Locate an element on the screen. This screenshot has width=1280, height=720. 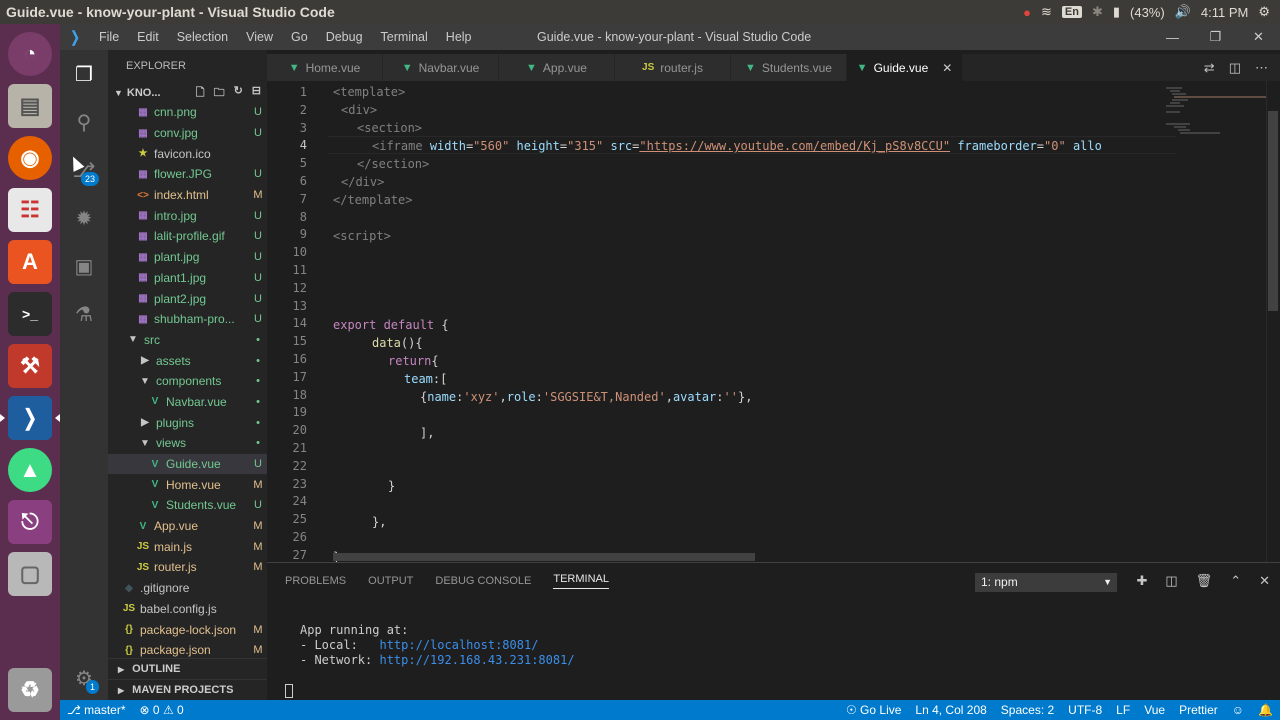
minimize-icon: — is located at coordinates (1172, 37).